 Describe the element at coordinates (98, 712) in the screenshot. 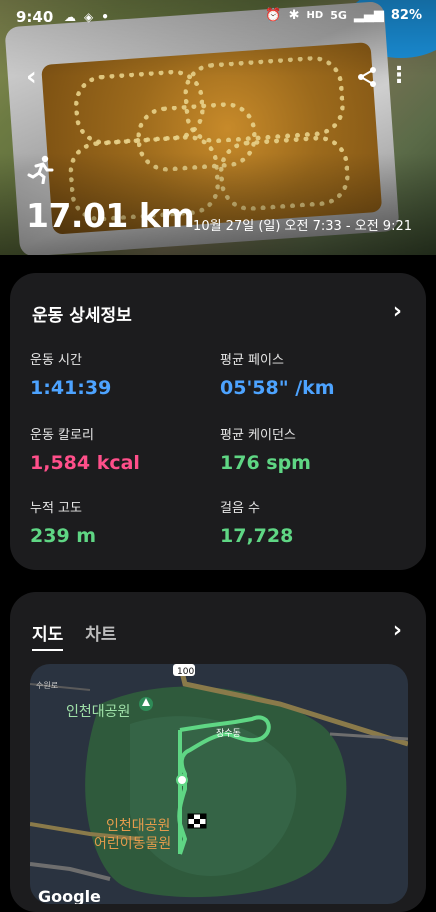

I see `park-label: 인천대공원` at that location.